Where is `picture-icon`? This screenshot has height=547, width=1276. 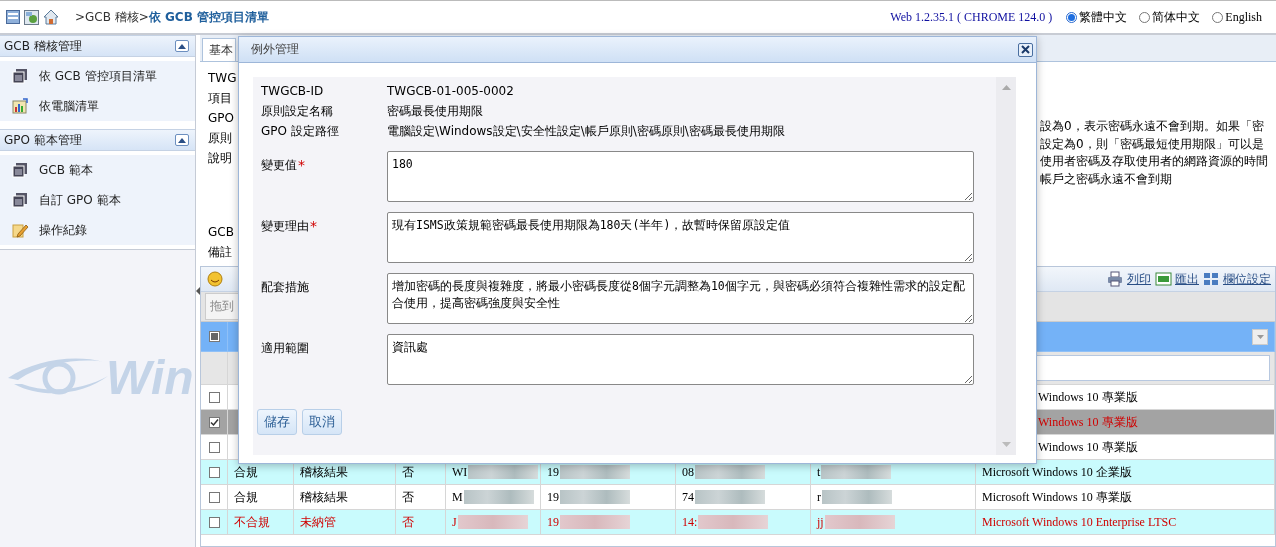 picture-icon is located at coordinates (31, 17).